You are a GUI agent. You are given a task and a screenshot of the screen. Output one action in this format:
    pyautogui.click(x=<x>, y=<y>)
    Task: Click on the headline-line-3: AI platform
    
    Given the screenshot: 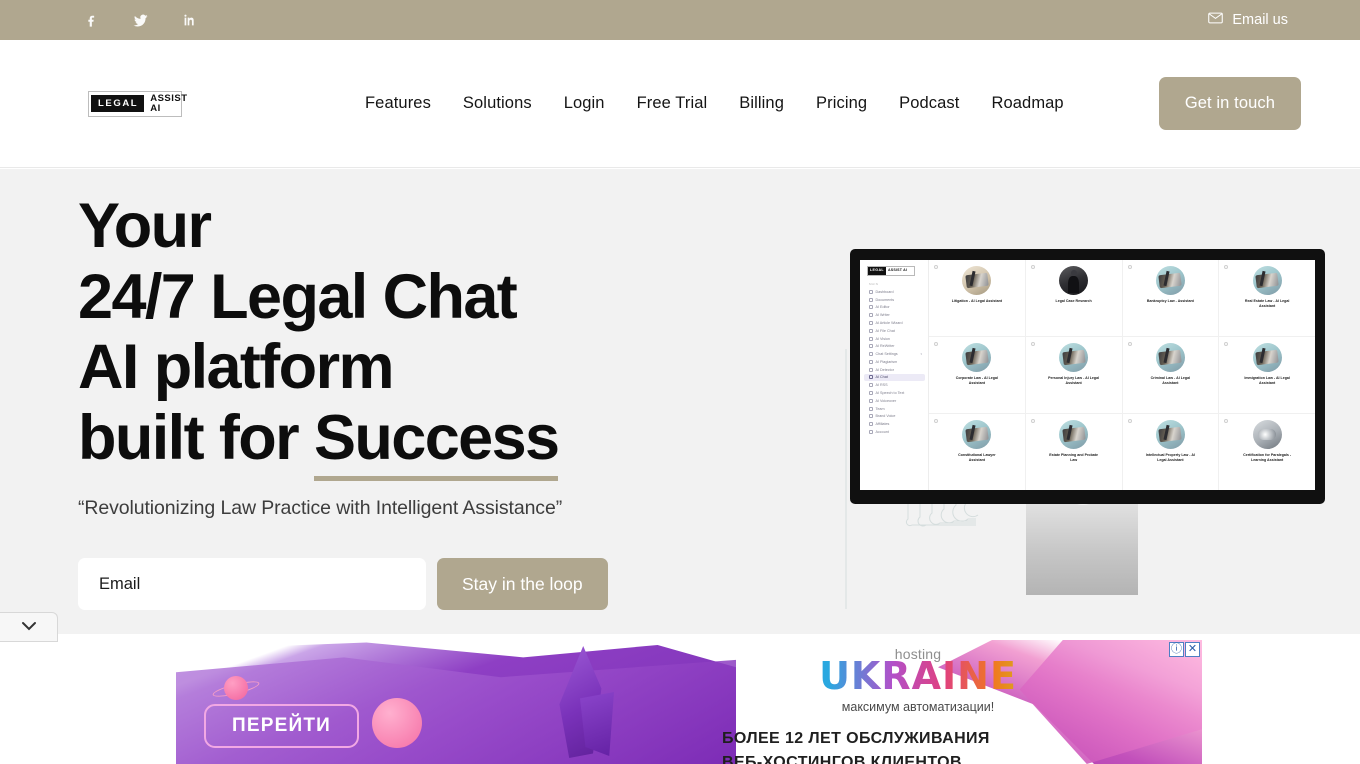 What is the action you would take?
    pyautogui.click(x=236, y=367)
    